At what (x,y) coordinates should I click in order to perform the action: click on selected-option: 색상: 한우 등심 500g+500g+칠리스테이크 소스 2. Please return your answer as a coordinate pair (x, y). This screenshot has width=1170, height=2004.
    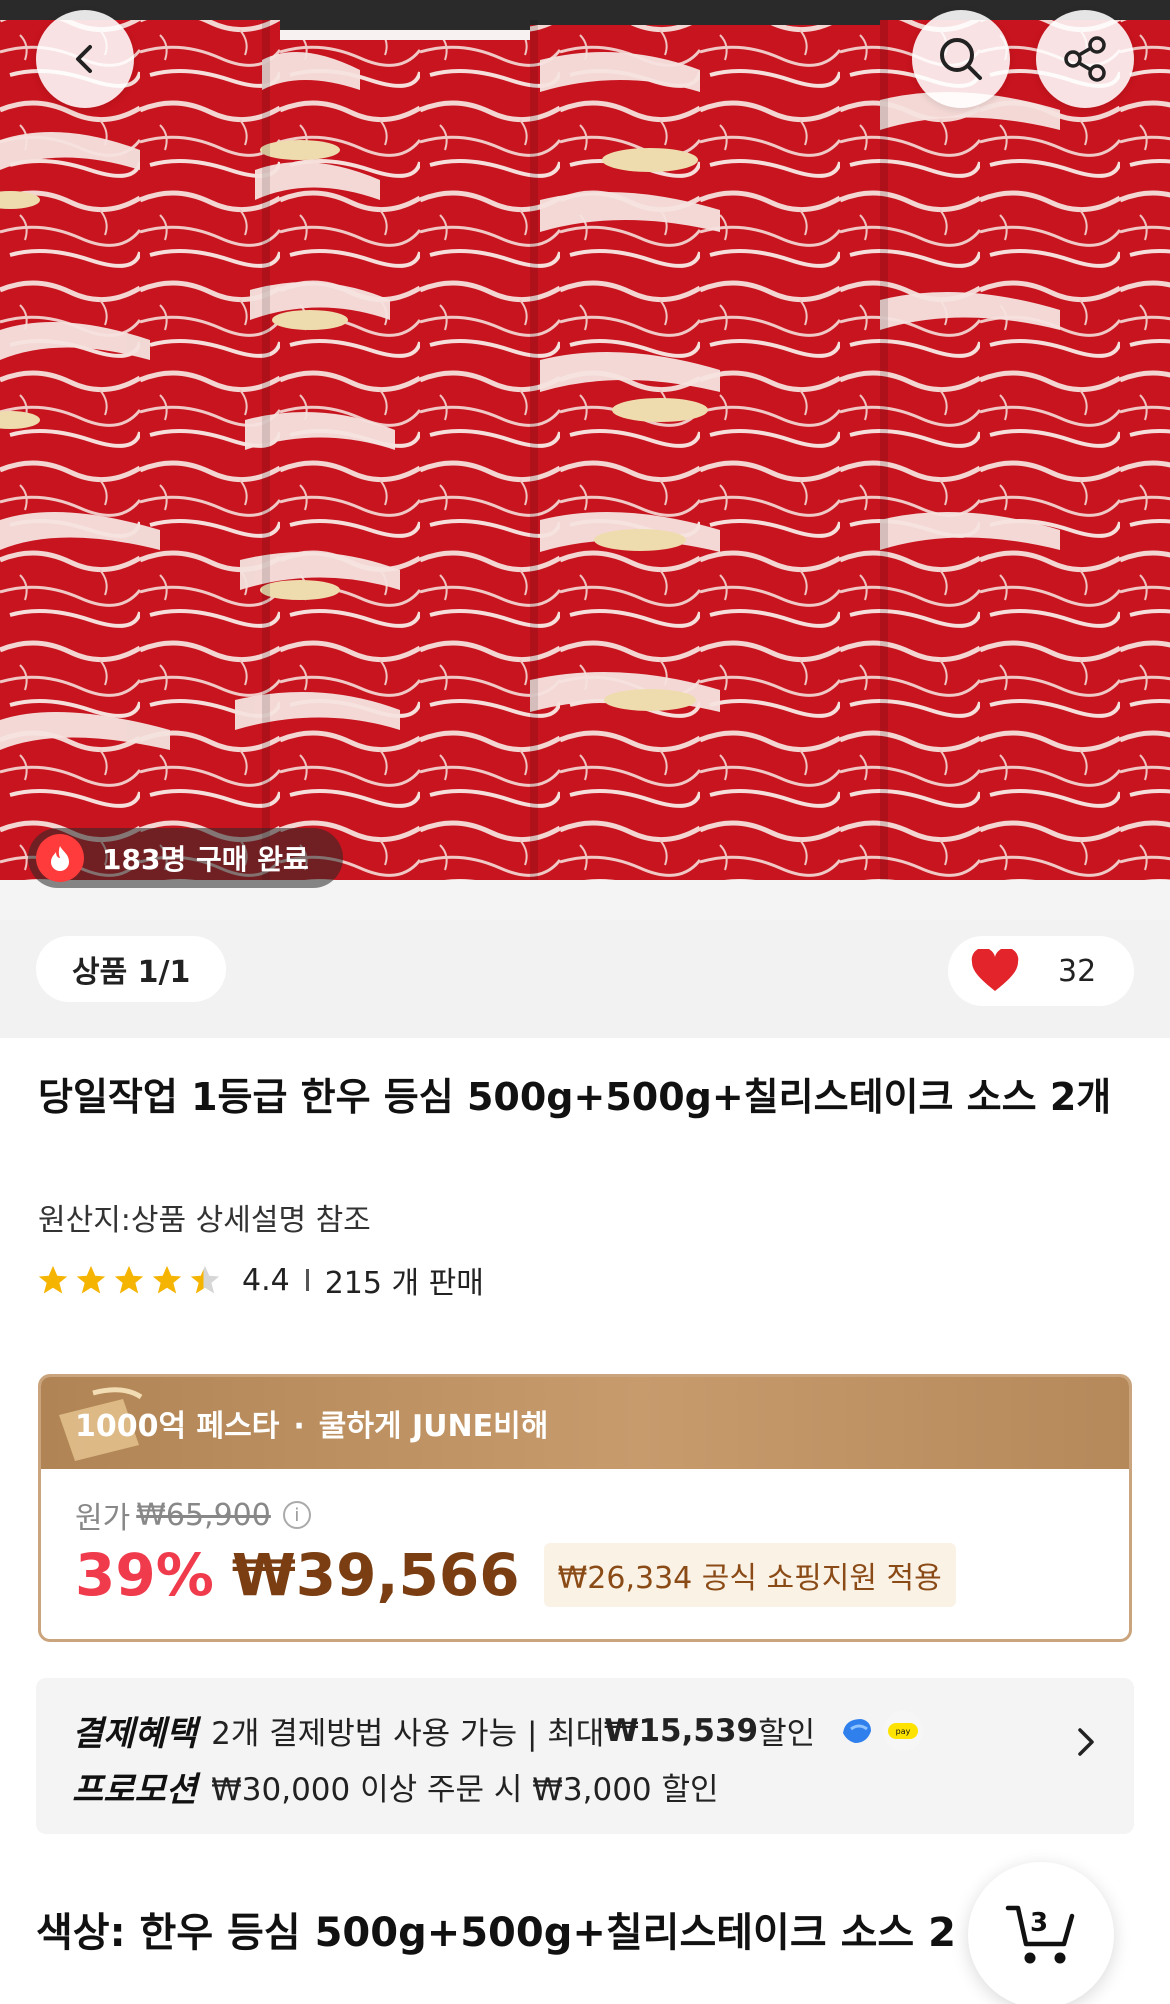
    Looking at the image, I should click on (536, 1929).